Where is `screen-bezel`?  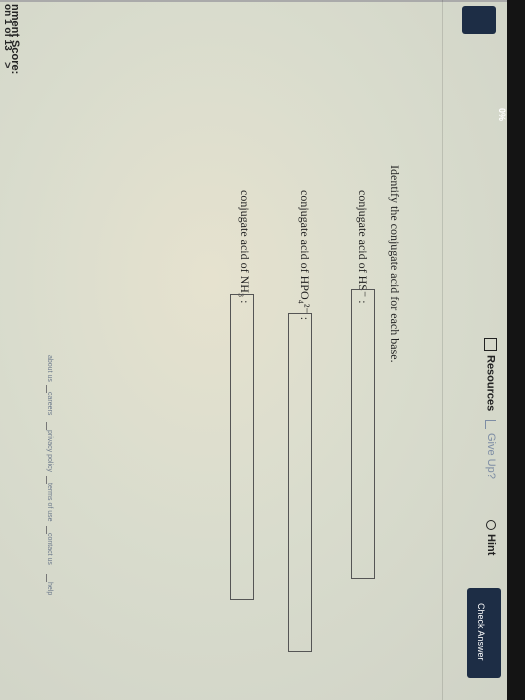 screen-bezel is located at coordinates (516, 350).